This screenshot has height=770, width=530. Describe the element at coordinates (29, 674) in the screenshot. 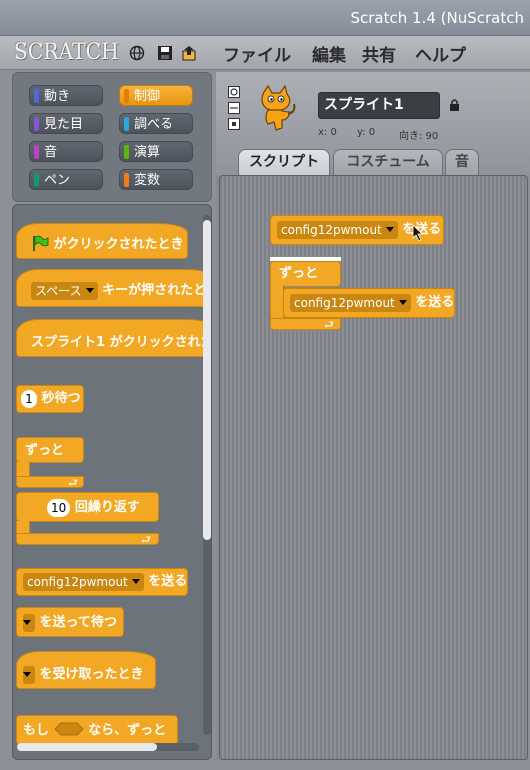

I see `receive-message-dropdown` at that location.